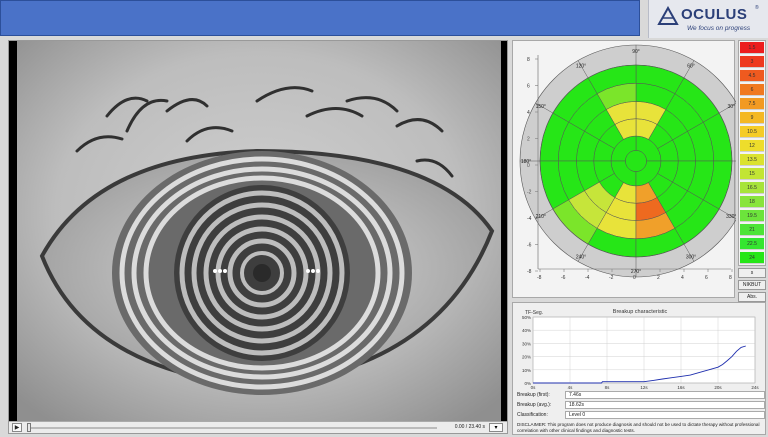 The height and width of the screenshot is (437, 768). What do you see at coordinates (731, 217) in the screenshot?
I see `polar-angle-label: 330°` at bounding box center [731, 217].